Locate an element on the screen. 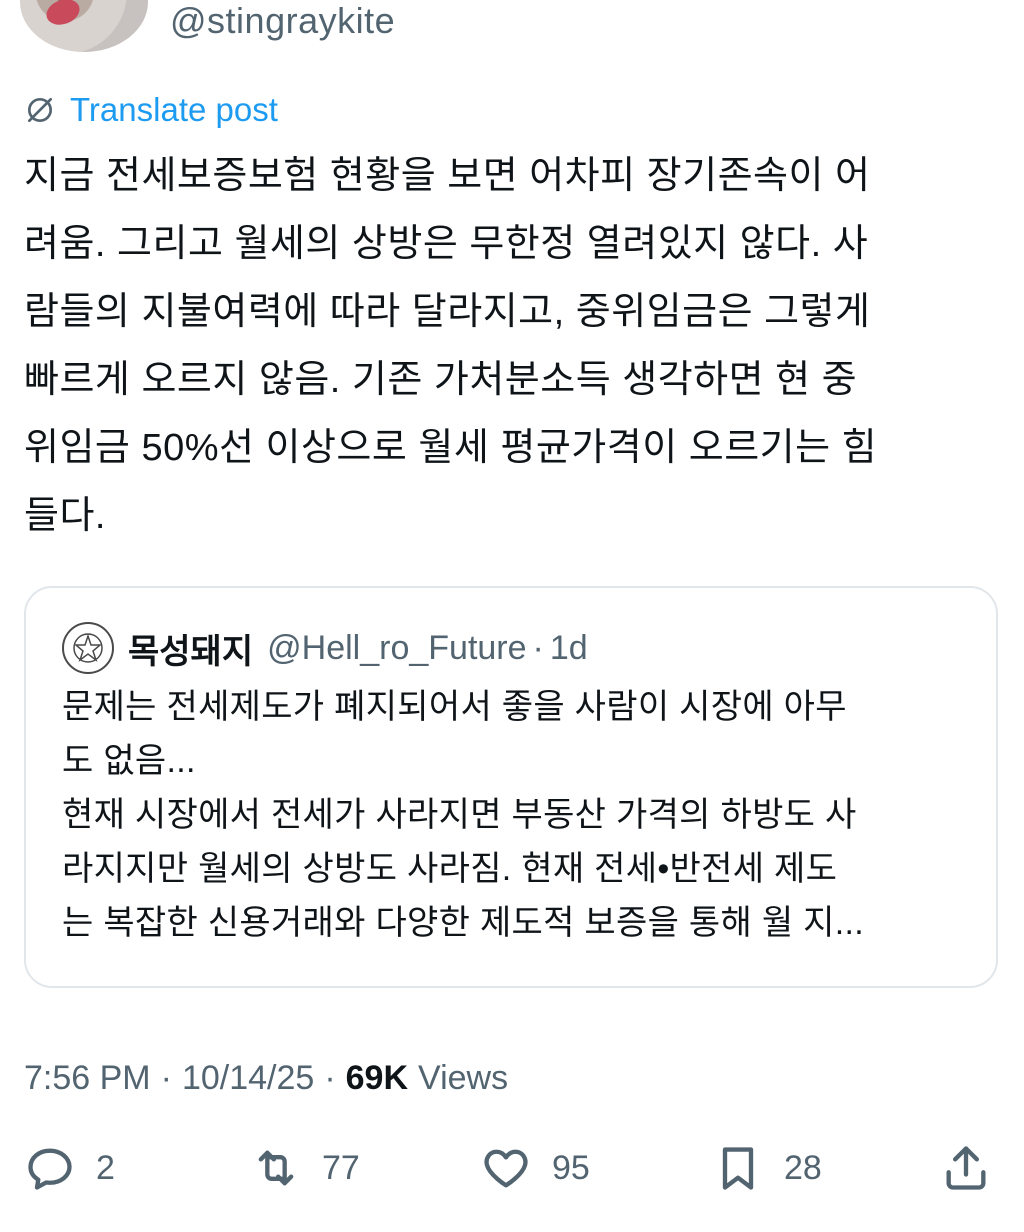  globe-slash-icon is located at coordinates (40, 110).